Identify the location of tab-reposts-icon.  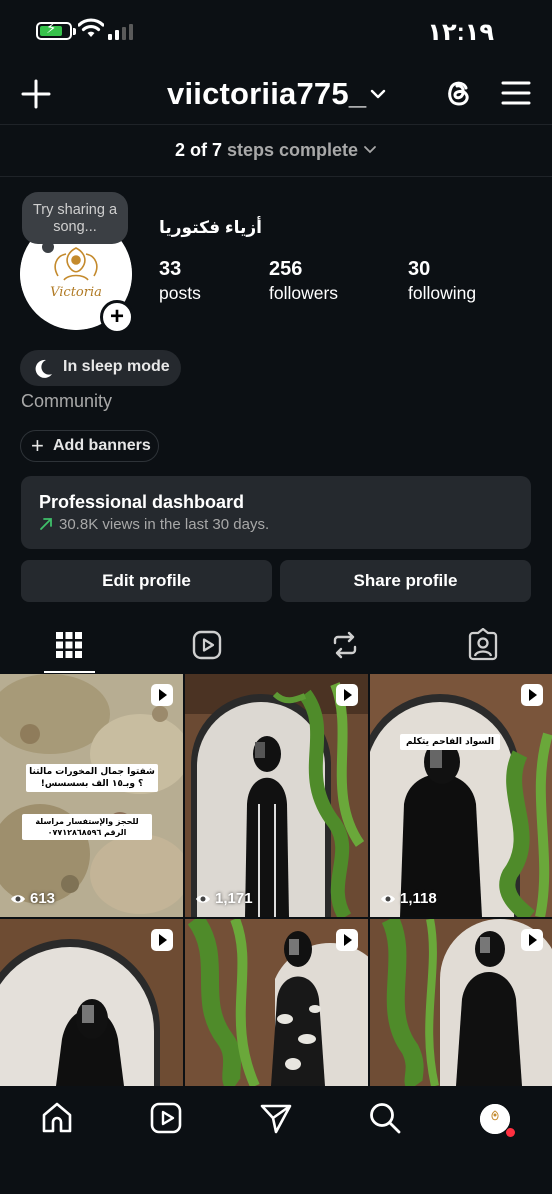
(345, 645).